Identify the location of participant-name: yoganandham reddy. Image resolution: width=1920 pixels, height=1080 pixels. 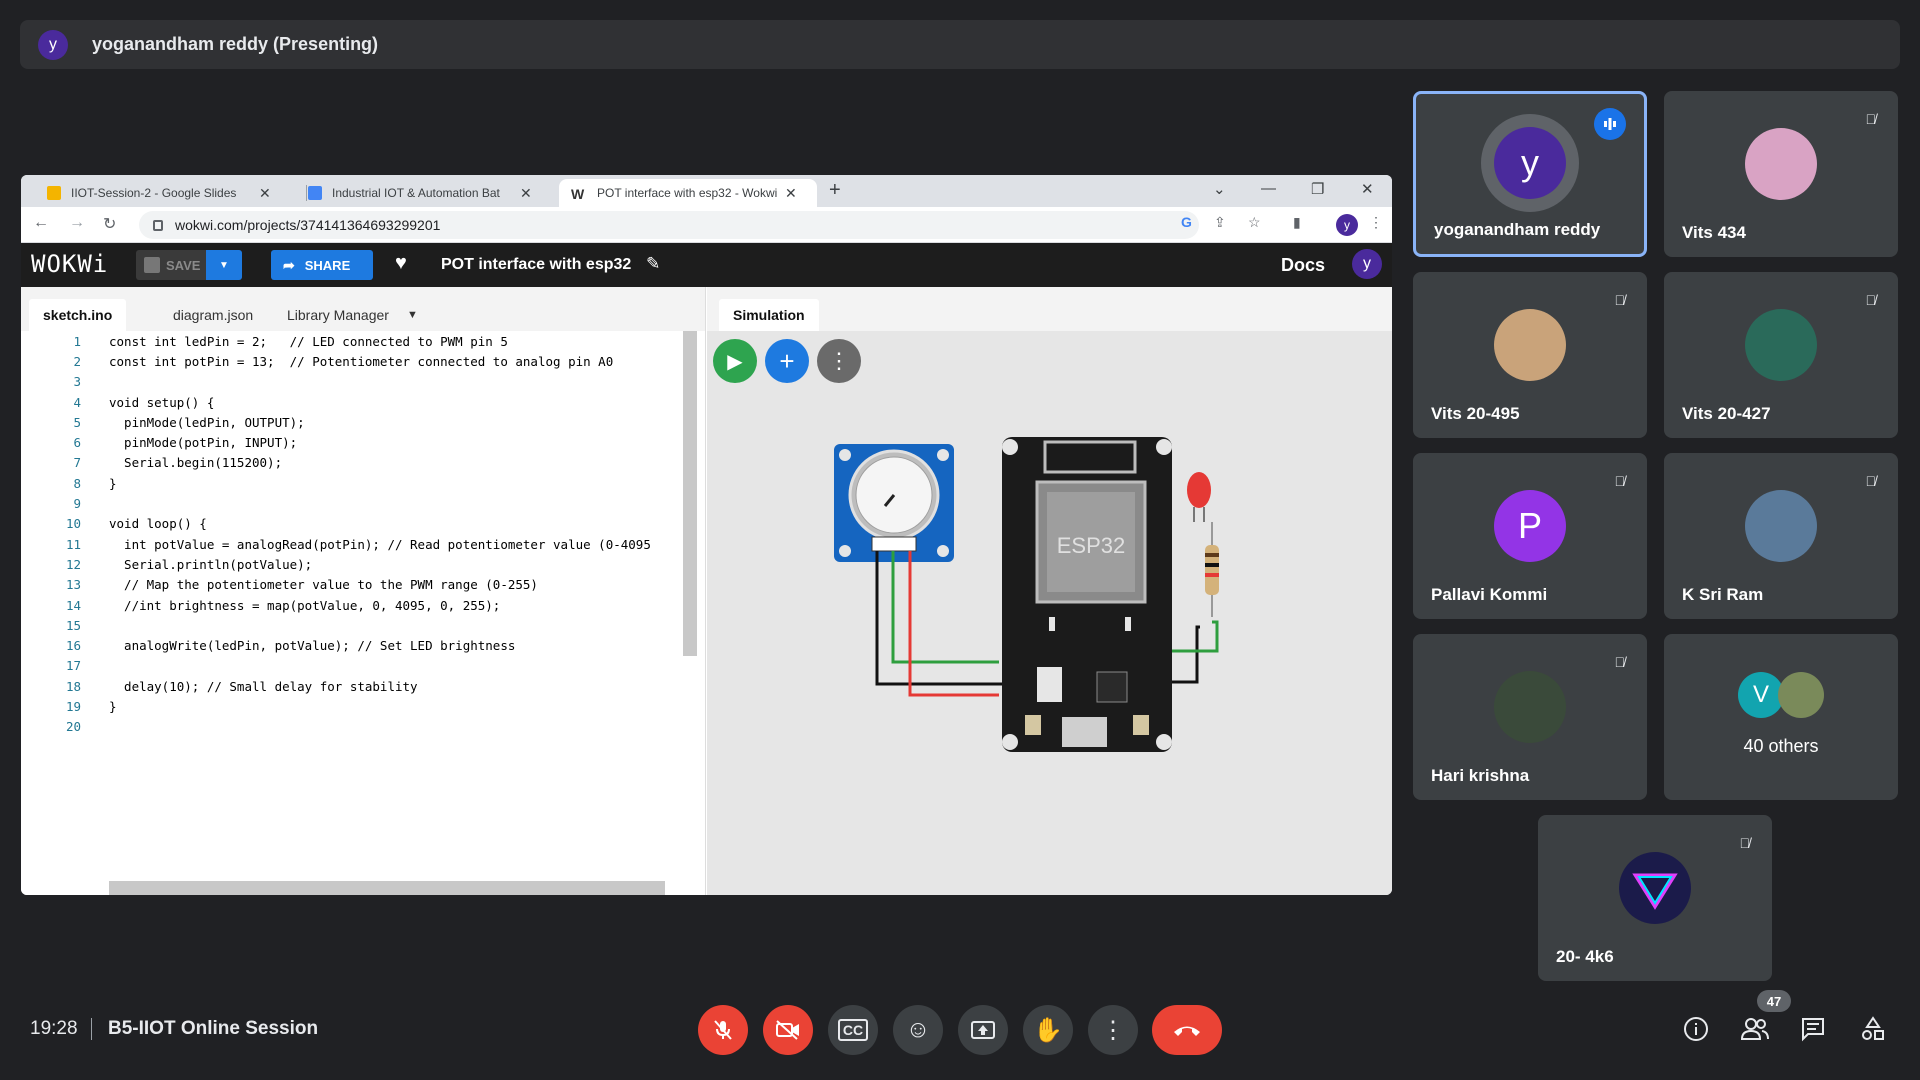
(1517, 229).